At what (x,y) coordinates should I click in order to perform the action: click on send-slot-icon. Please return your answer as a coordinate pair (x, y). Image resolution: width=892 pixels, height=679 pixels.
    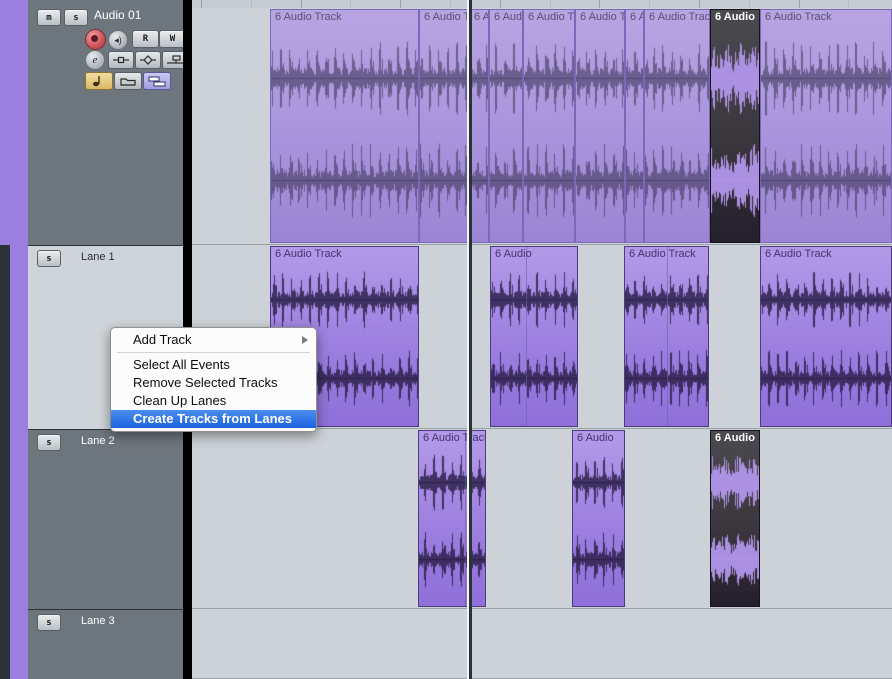
    Looking at the image, I should click on (148, 60).